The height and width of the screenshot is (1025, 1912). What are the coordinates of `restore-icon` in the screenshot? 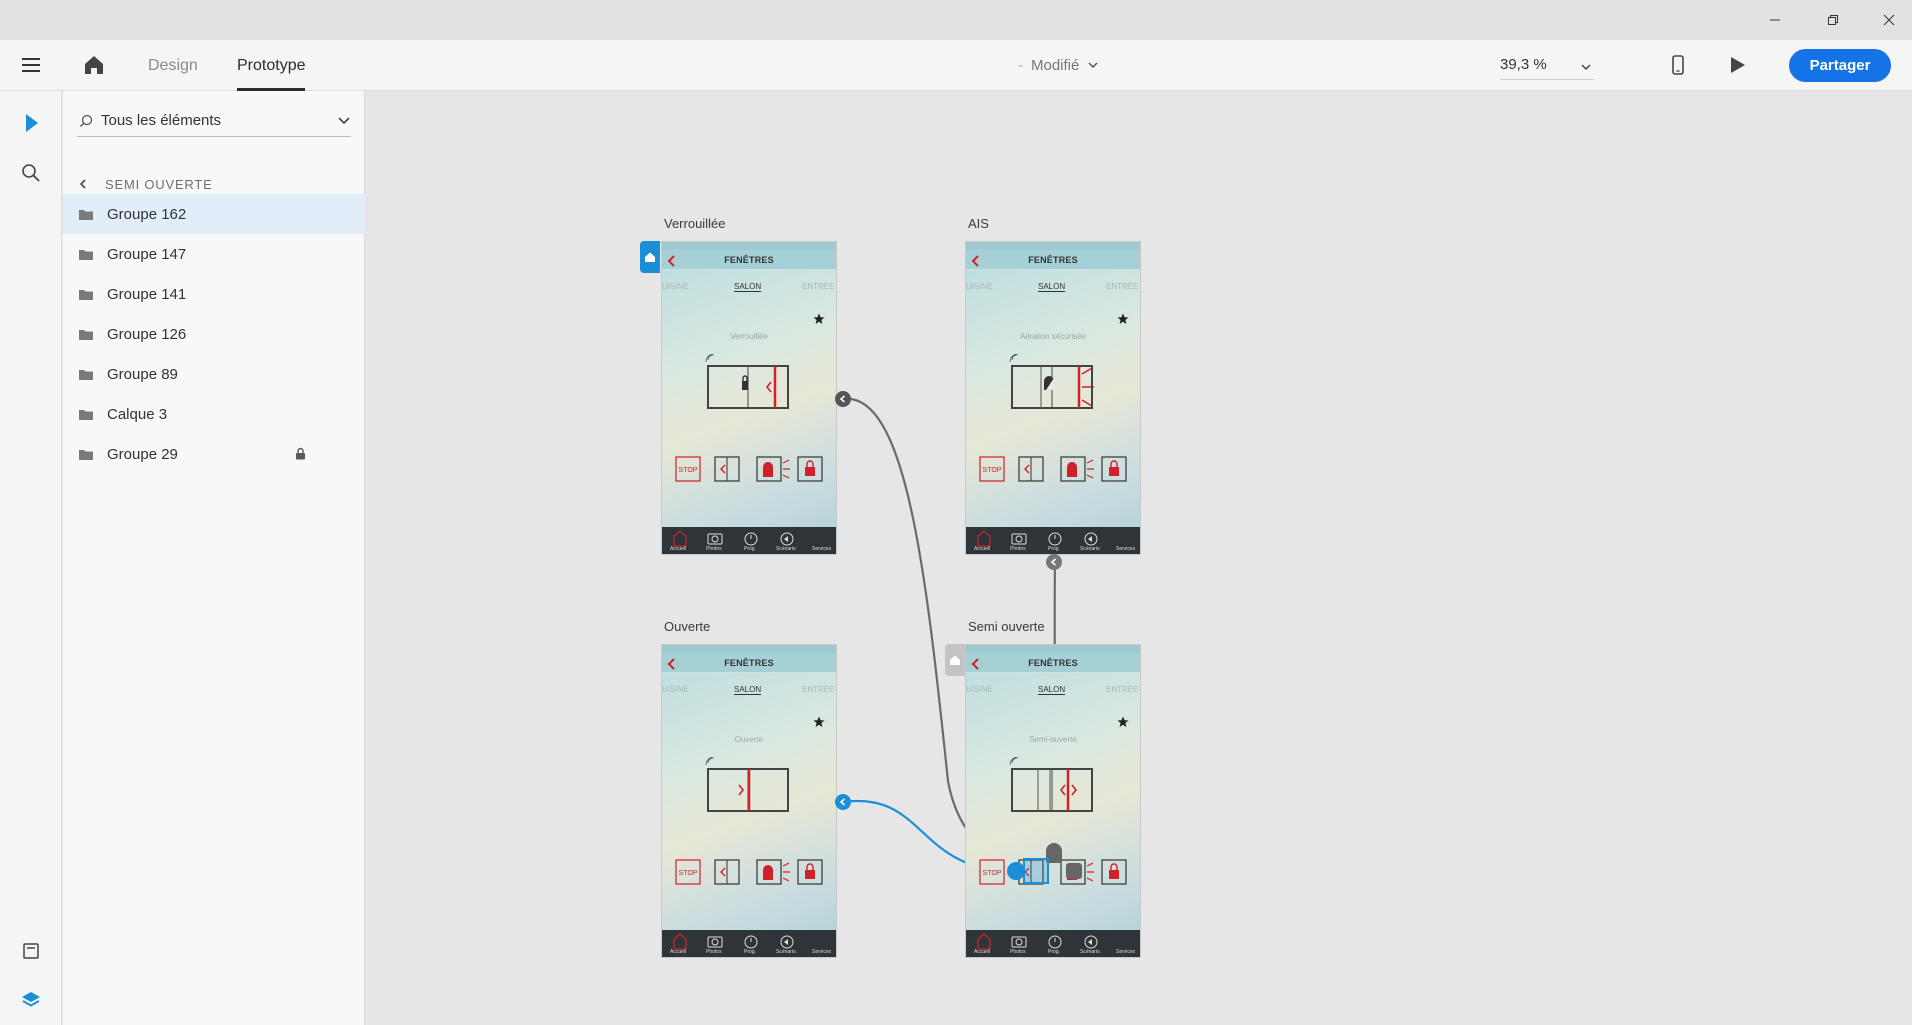 It's located at (1833, 20).